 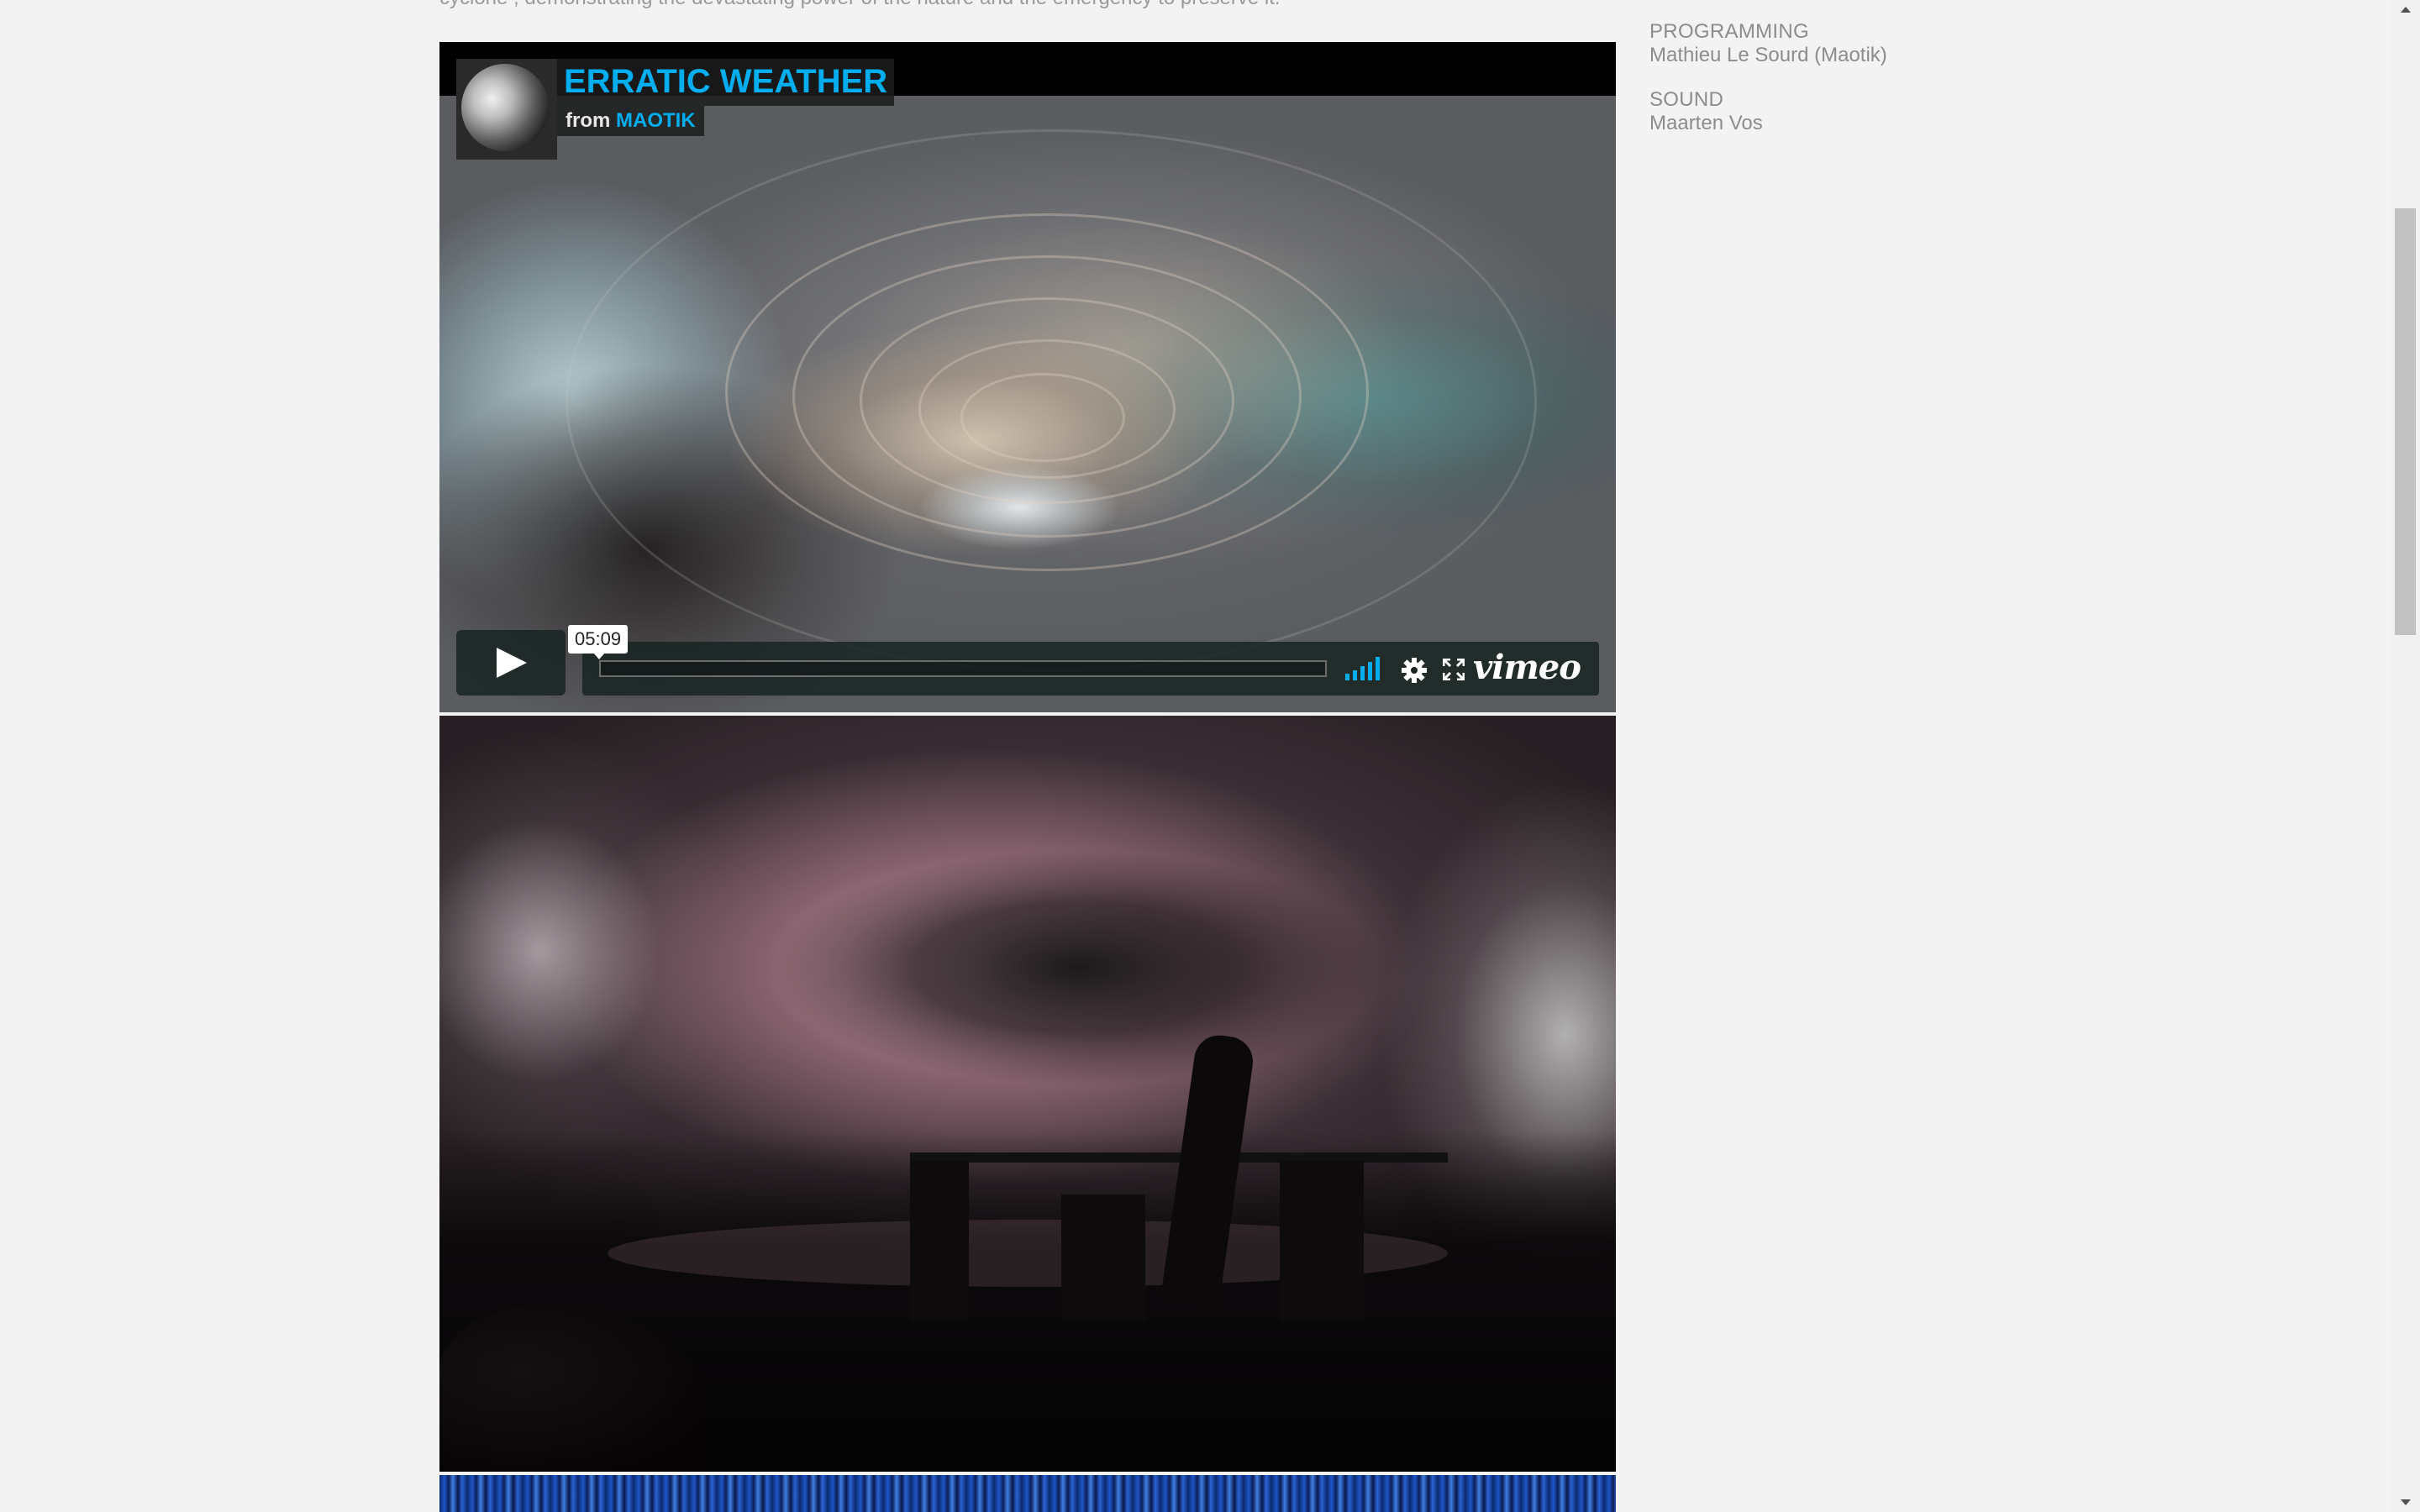 I want to click on progress-bar, so click(x=963, y=668).